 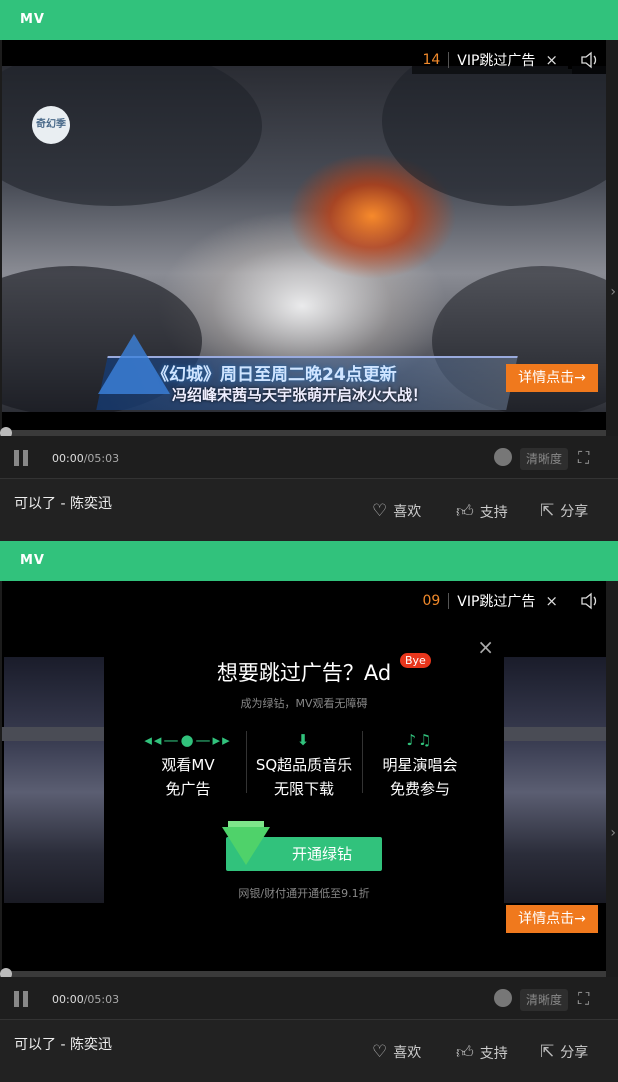 I want to click on banner-line-2: 冯绍峰宋茜马天宇张萌开启冰火大战！, so click(x=300, y=395).